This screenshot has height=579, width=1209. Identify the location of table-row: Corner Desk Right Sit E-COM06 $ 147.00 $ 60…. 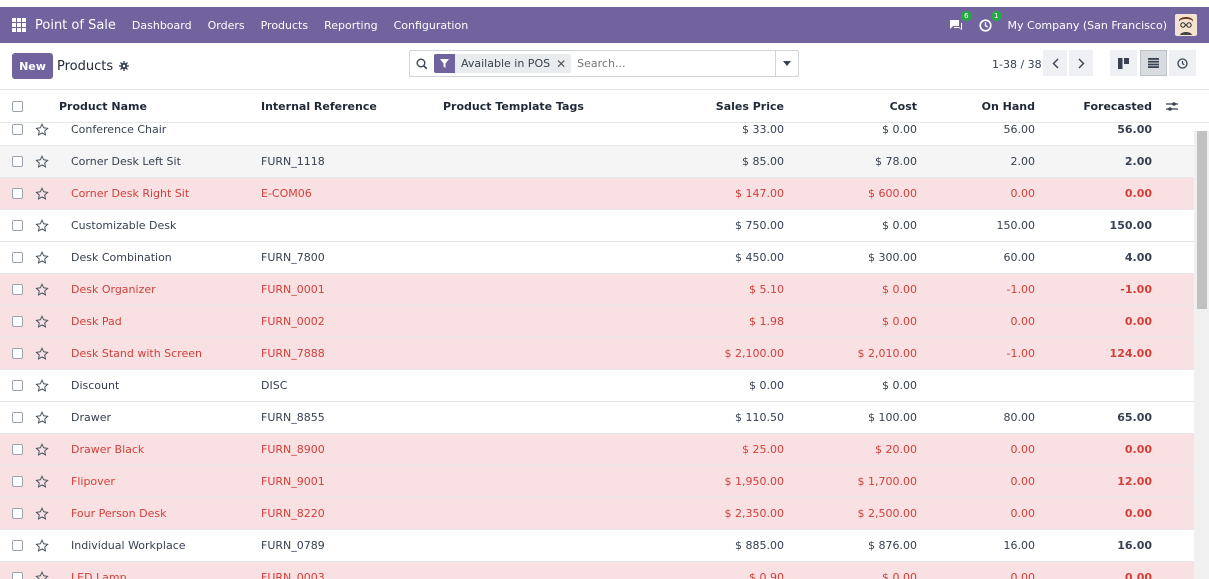
(597, 193).